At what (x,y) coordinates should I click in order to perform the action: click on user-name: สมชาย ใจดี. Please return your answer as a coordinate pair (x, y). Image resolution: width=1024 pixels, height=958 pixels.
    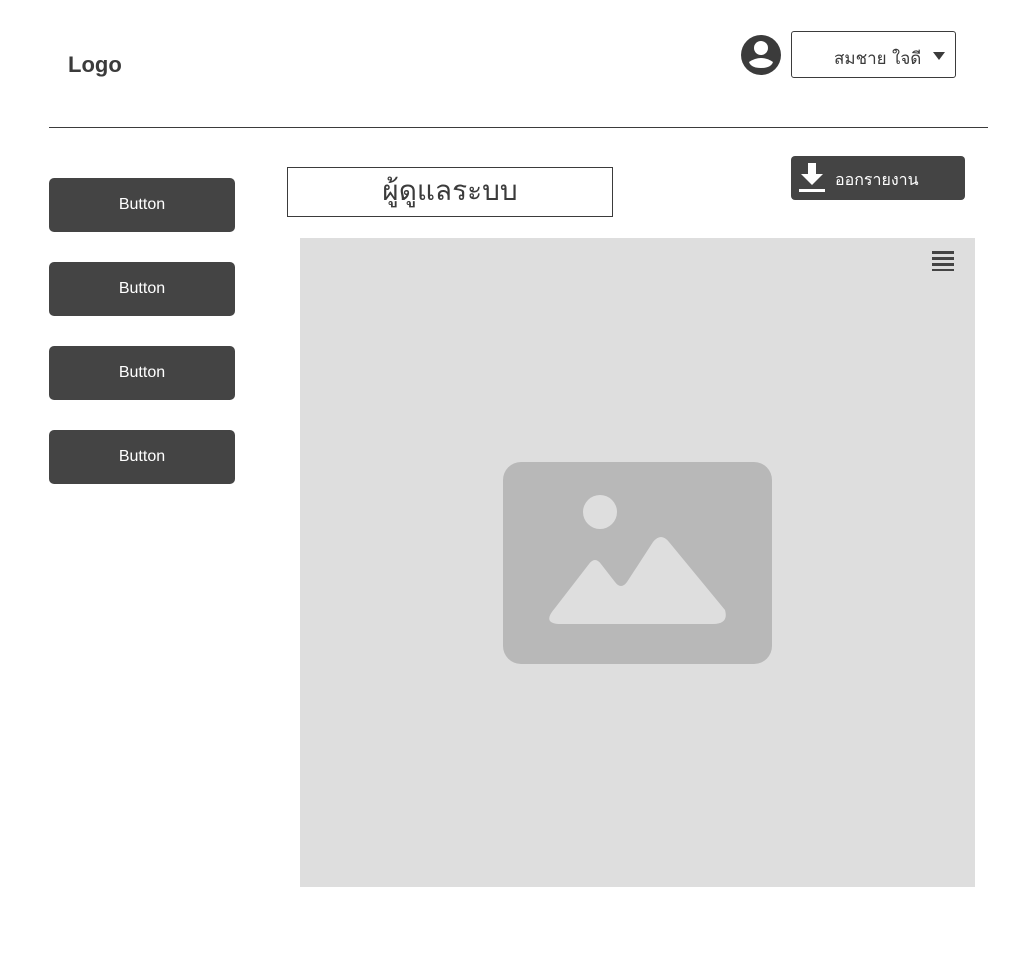
    Looking at the image, I should click on (878, 59).